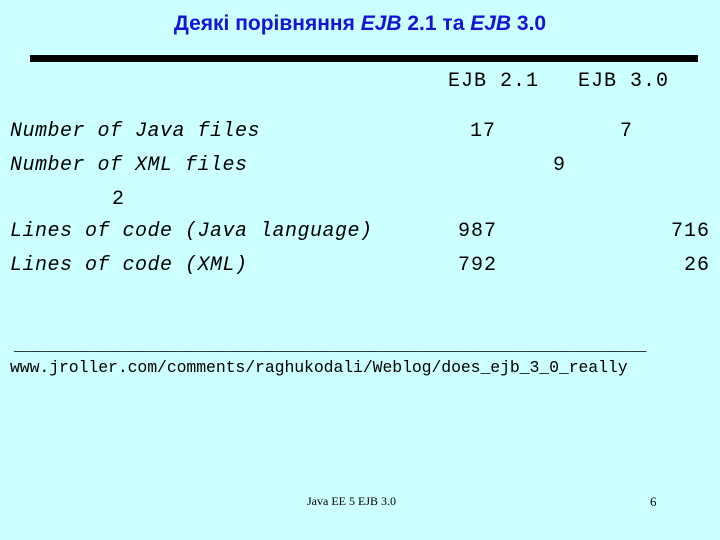 Image resolution: width=720 pixels, height=540 pixels. What do you see at coordinates (690, 231) in the screenshot?
I see `row-value-loc-java-ejb30: 716` at bounding box center [690, 231].